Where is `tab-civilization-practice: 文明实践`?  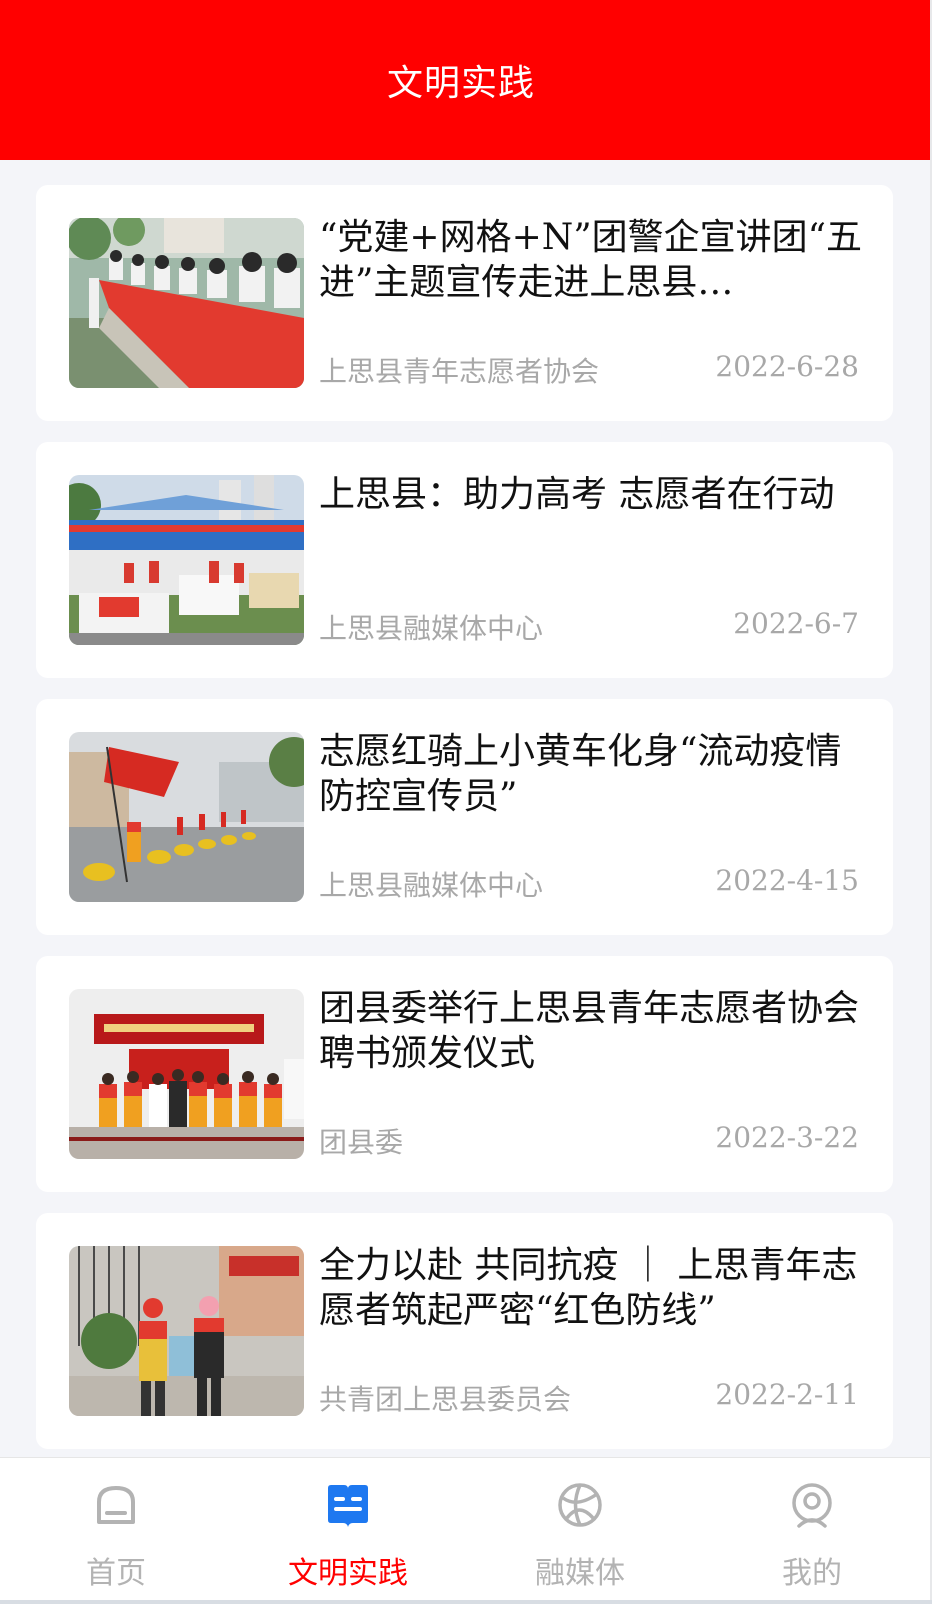
tab-civilization-practice: 文明实践 is located at coordinates (348, 1529).